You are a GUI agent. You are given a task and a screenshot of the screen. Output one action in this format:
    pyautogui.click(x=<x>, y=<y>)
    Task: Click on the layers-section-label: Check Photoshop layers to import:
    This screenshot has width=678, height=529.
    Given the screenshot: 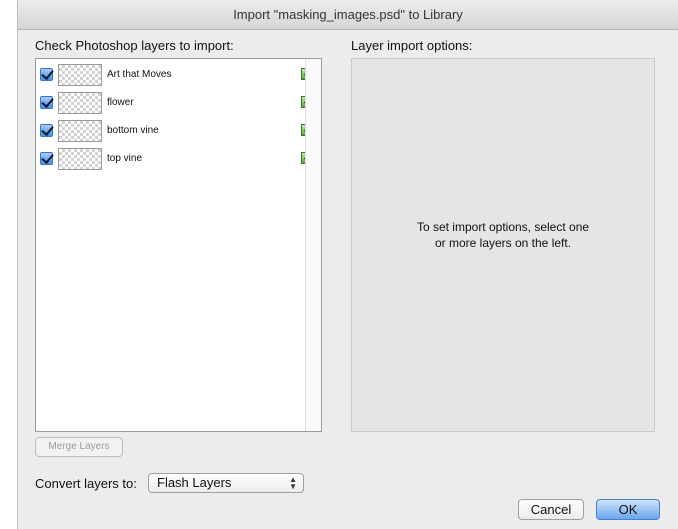 What is the action you would take?
    pyautogui.click(x=134, y=45)
    